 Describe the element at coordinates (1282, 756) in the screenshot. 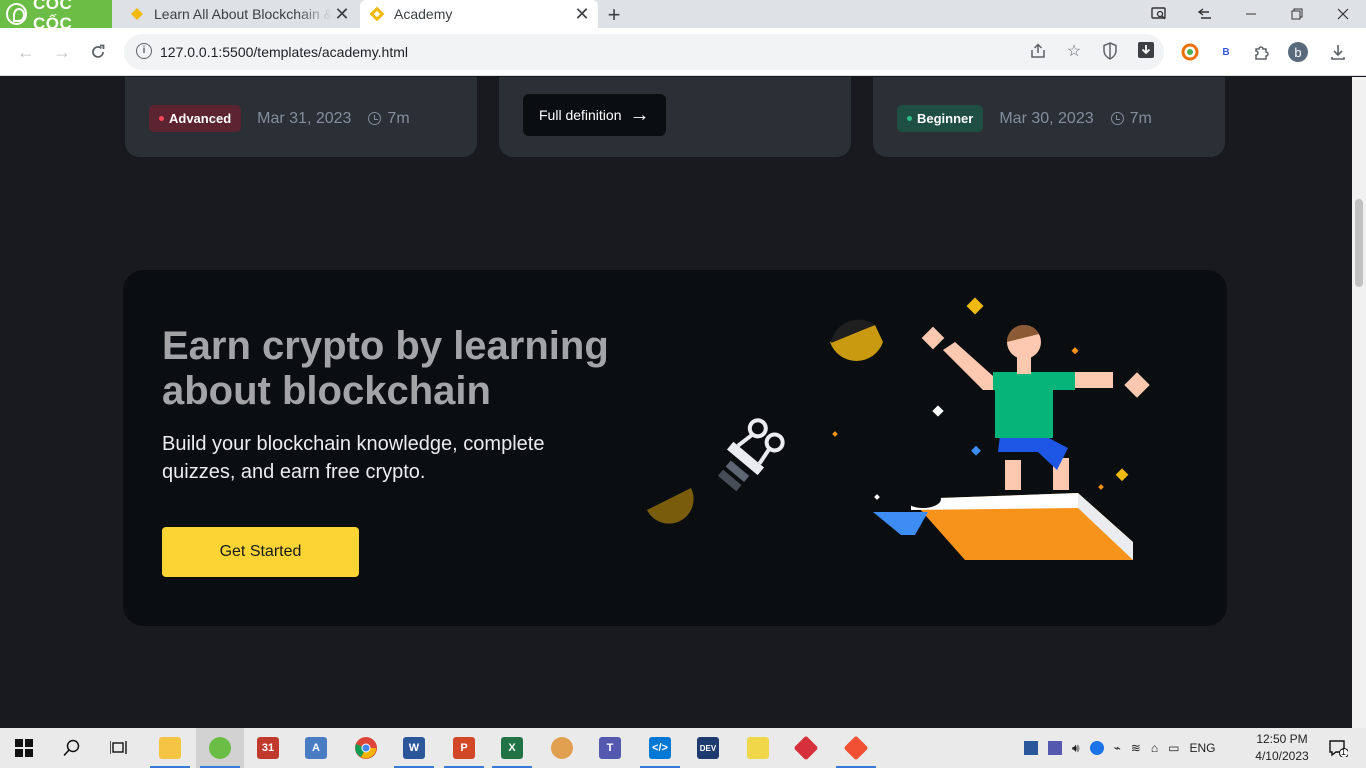

I see `clock-date: 4/10/2023` at that location.